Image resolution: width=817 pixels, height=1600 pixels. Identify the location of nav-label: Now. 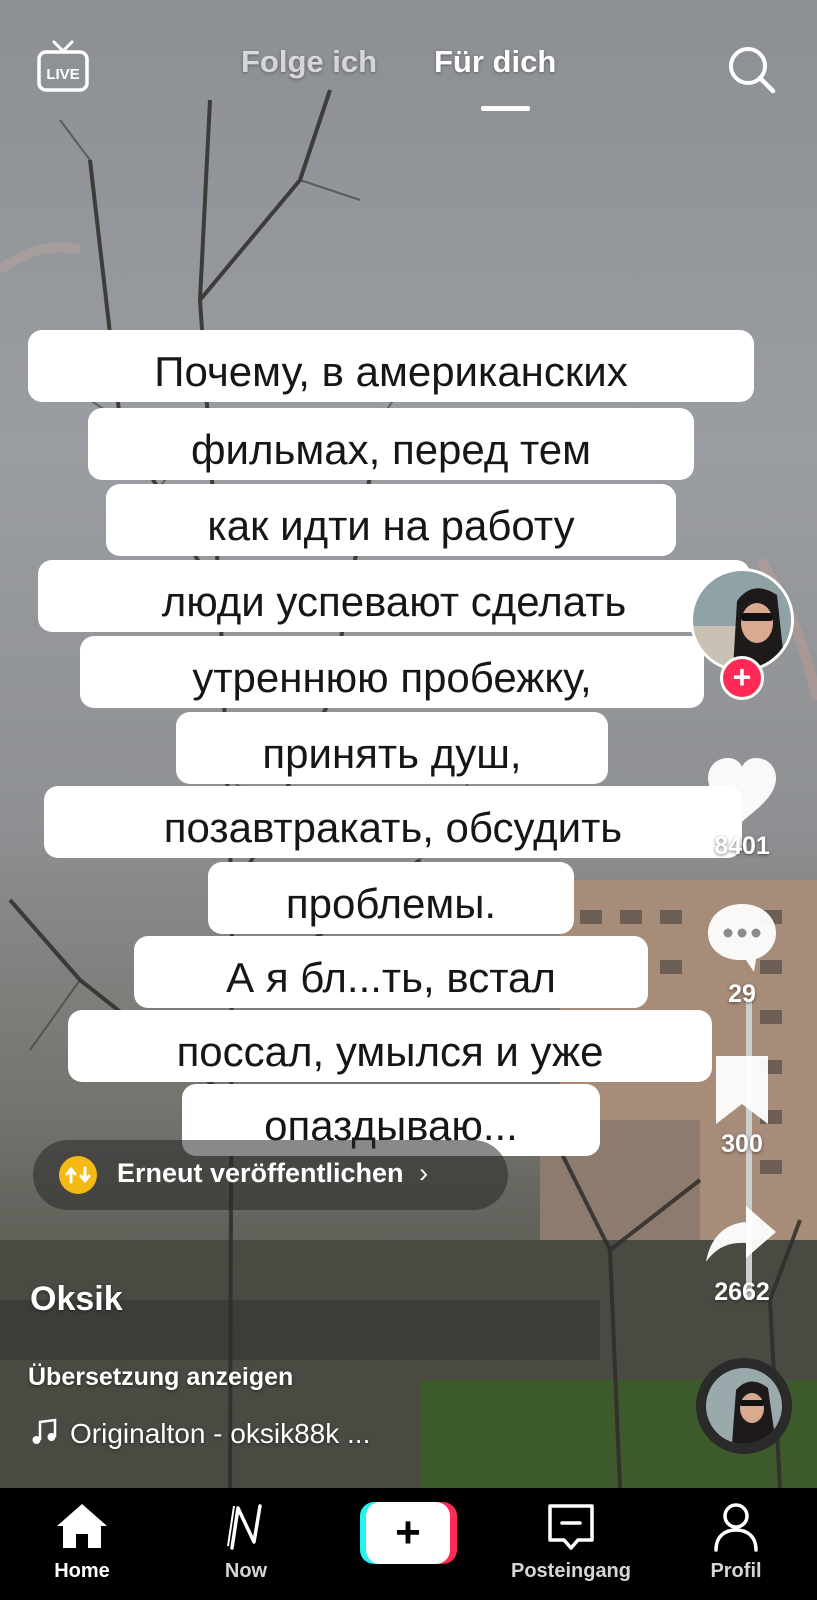
(246, 1571).